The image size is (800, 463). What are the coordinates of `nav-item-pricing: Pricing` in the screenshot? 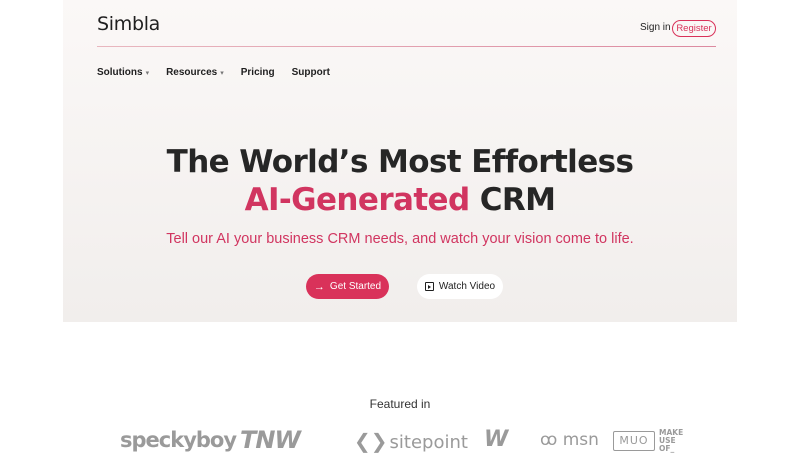 It's located at (258, 72).